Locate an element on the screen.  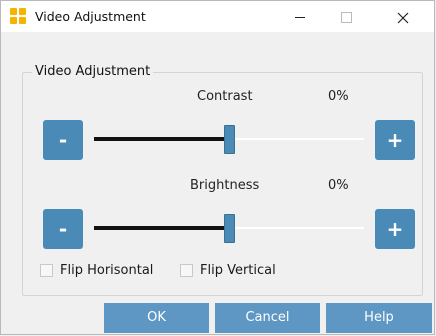
brightness-slider-fill is located at coordinates (159, 228).